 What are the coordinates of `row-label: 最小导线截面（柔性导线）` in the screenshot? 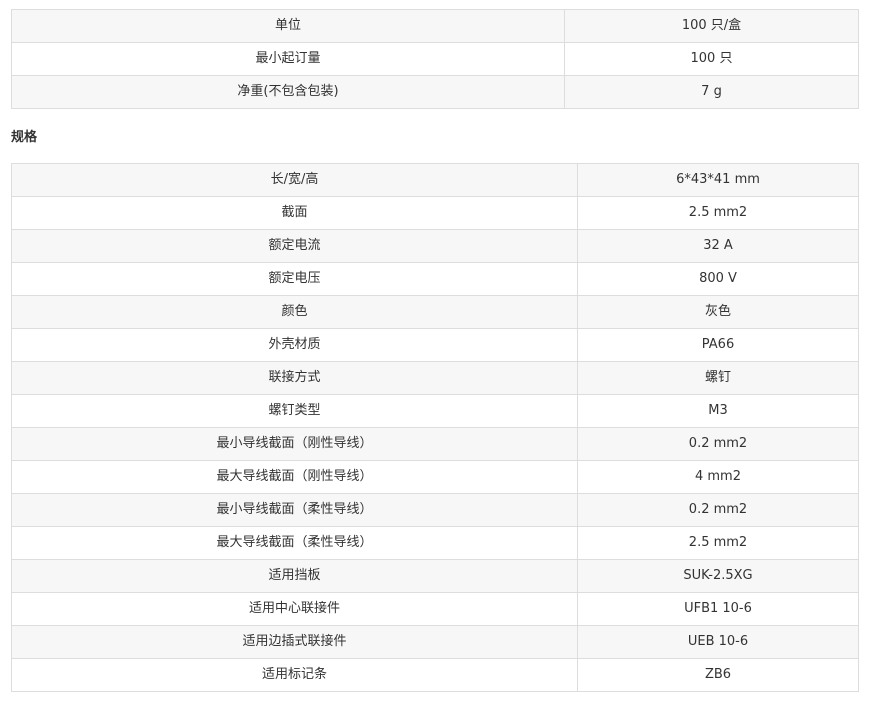 It's located at (294, 510).